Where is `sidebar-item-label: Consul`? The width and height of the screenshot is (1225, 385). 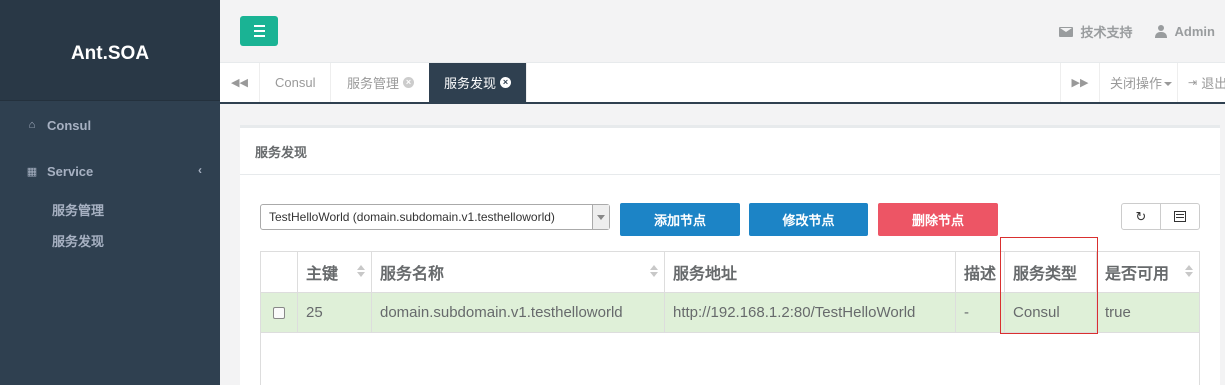 sidebar-item-label: Consul is located at coordinates (69, 125).